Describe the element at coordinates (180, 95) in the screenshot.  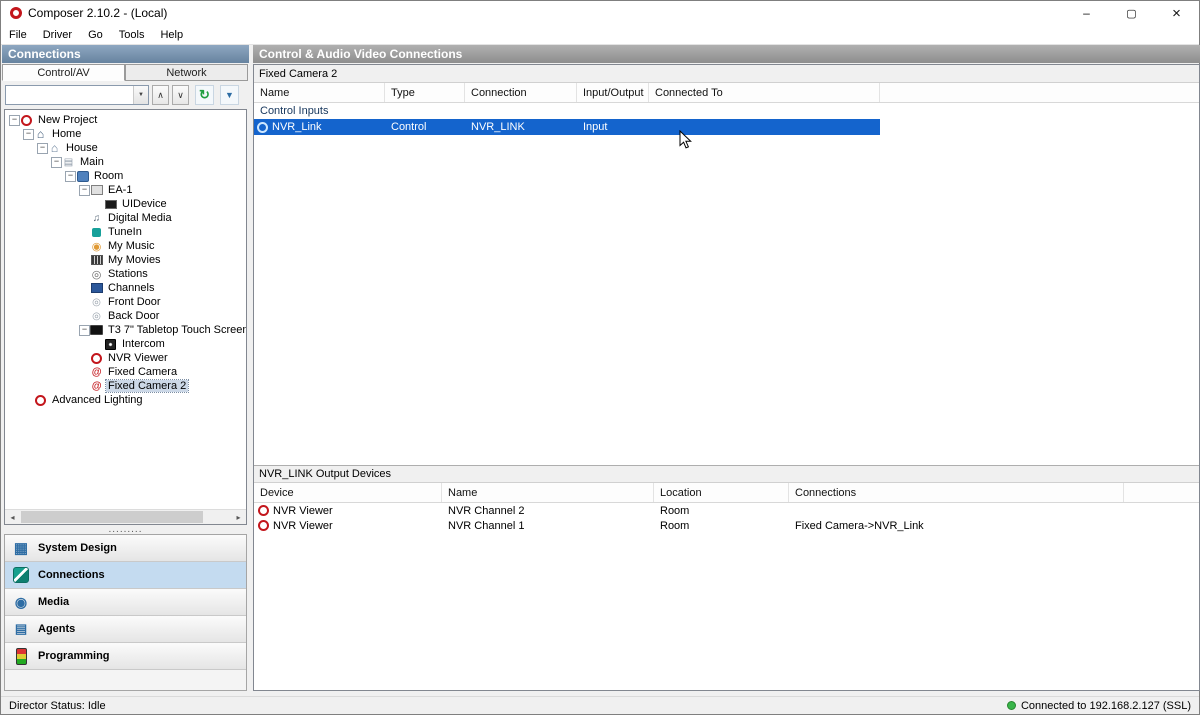
I see `find-next-button` at that location.